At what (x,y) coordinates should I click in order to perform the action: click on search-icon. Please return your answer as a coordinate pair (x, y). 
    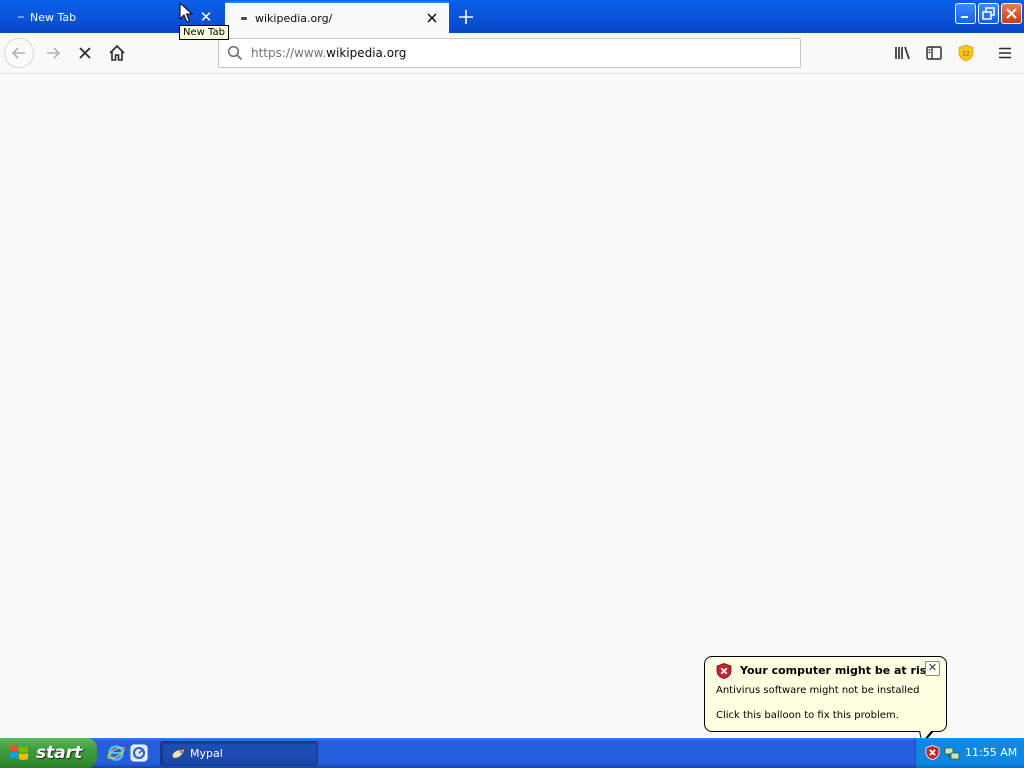
    Looking at the image, I should click on (235, 53).